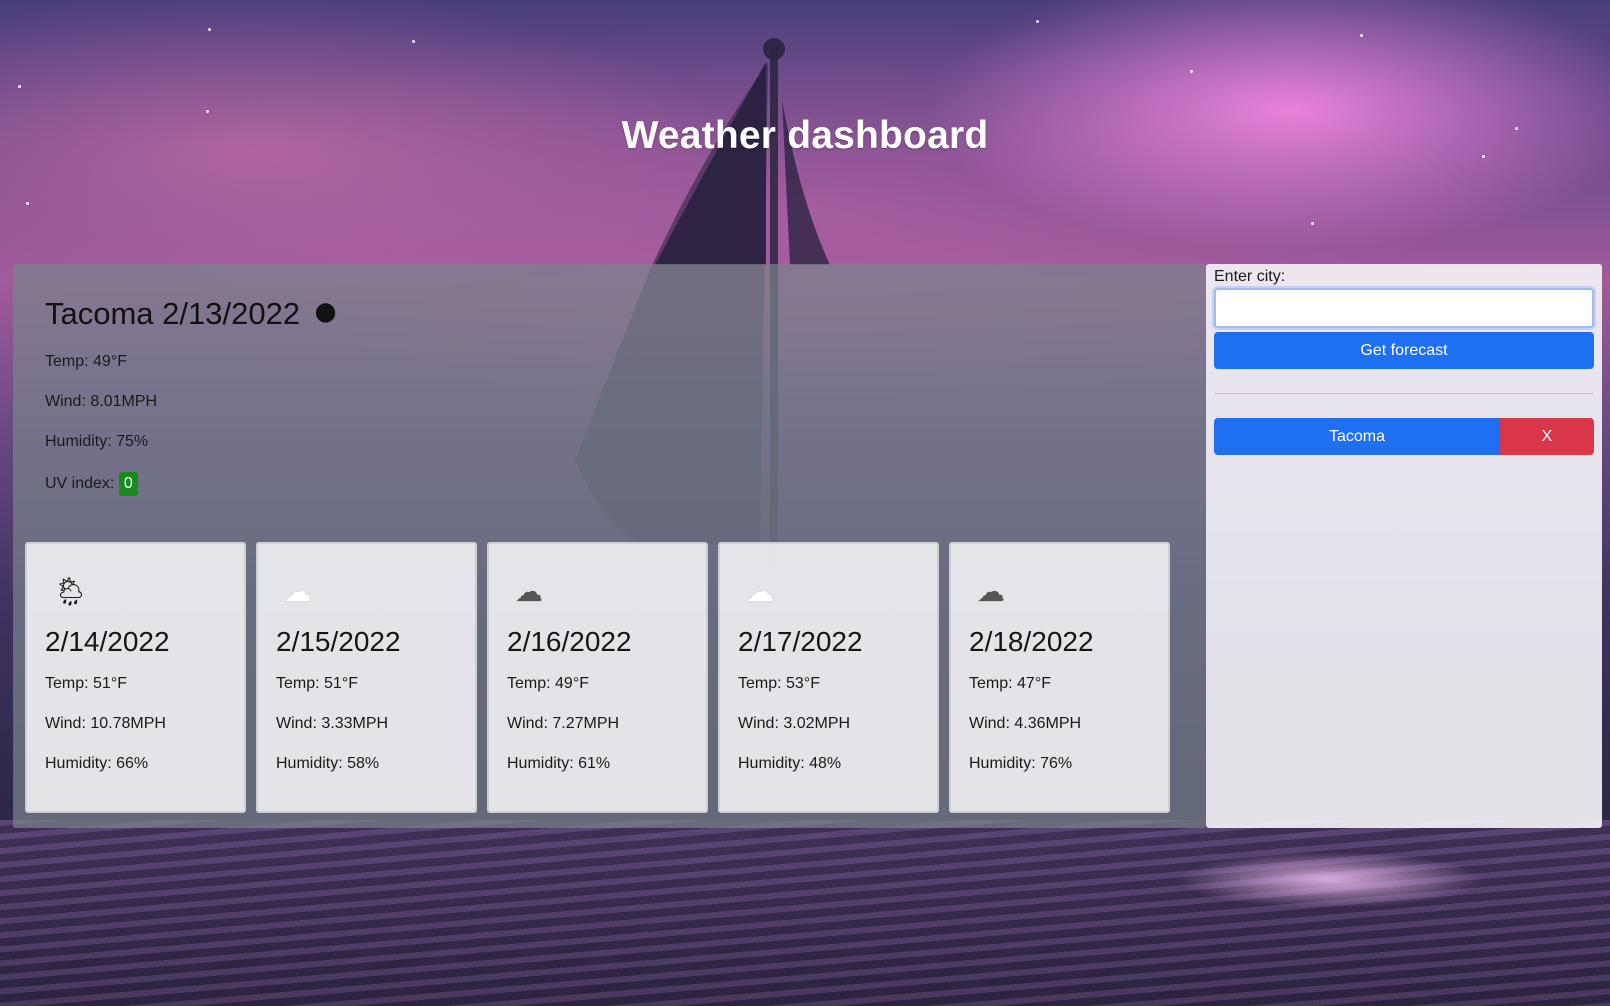 This screenshot has width=1610, height=1006. I want to click on rain-sun-icon: 🌦, so click(71, 591).